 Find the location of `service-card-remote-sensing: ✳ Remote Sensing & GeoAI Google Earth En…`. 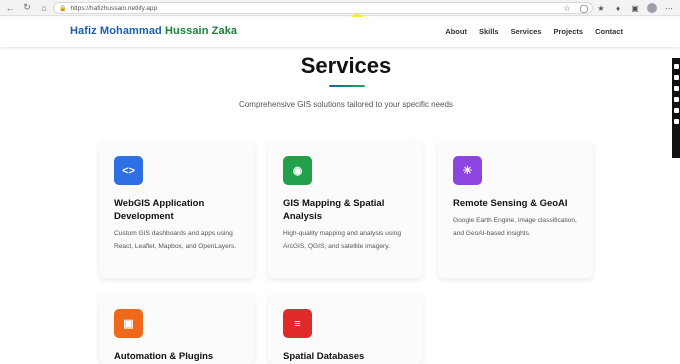

service-card-remote-sensing: ✳ Remote Sensing & GeoAI Google Earth En… is located at coordinates (515, 209).